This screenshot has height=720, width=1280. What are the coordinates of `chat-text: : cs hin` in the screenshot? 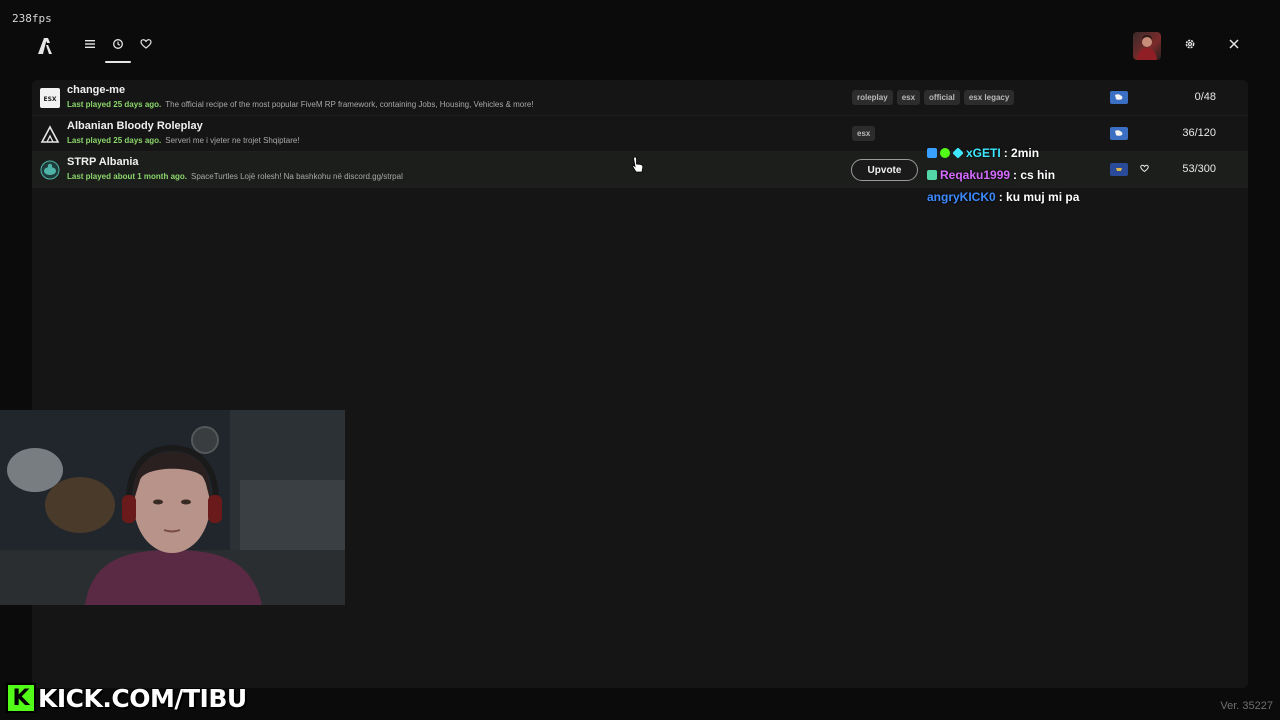 It's located at (1034, 175).